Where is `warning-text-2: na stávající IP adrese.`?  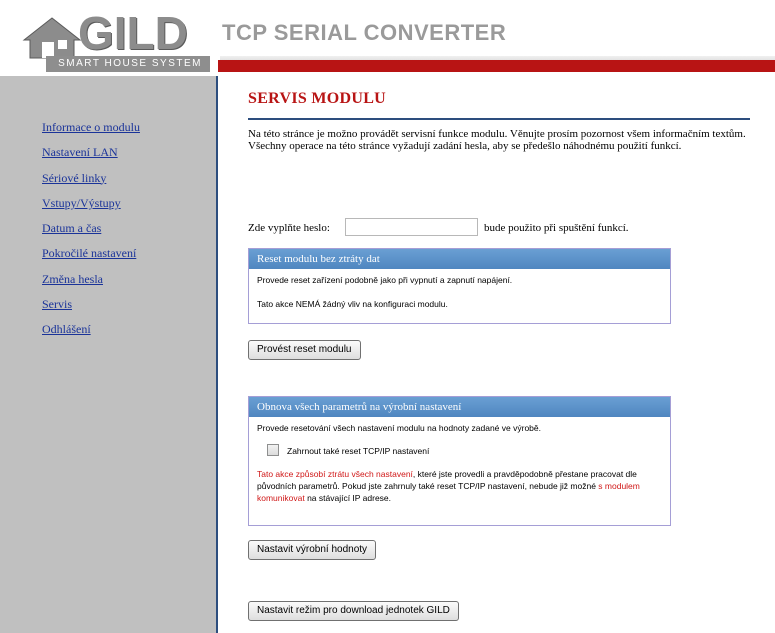 warning-text-2: na stávající IP adrese. is located at coordinates (348, 498).